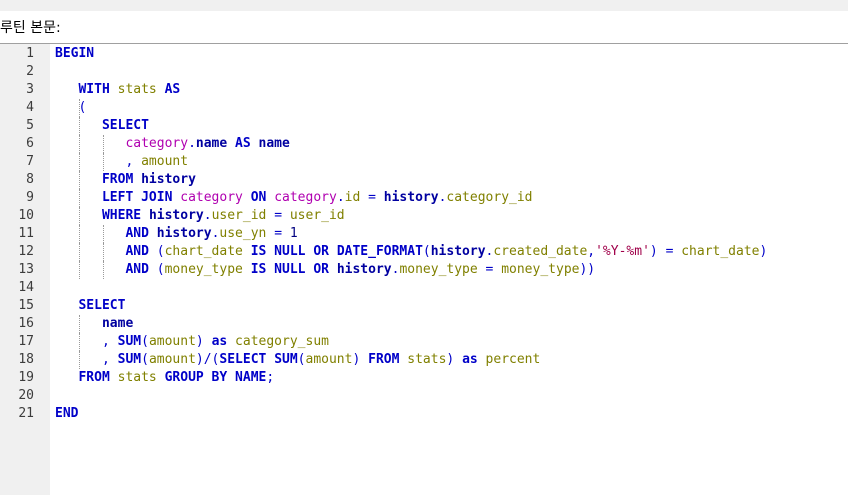 The height and width of the screenshot is (495, 848). I want to click on code-line: 6 category.name AS name, so click(424, 144).